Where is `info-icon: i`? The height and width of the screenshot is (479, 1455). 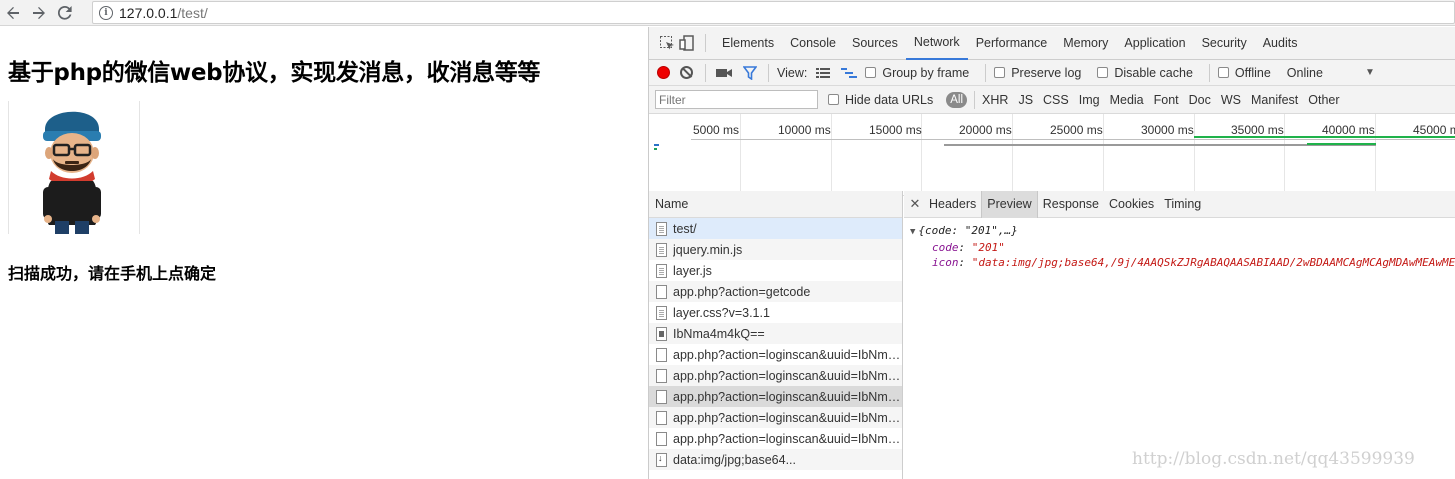 info-icon: i is located at coordinates (106, 12).